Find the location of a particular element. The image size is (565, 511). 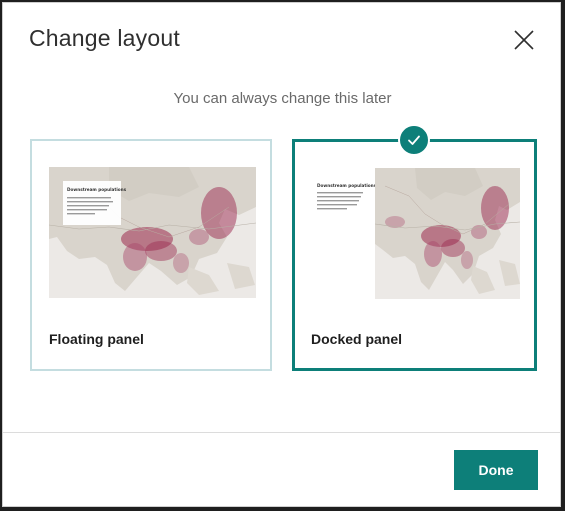

close-button is located at coordinates (524, 40).